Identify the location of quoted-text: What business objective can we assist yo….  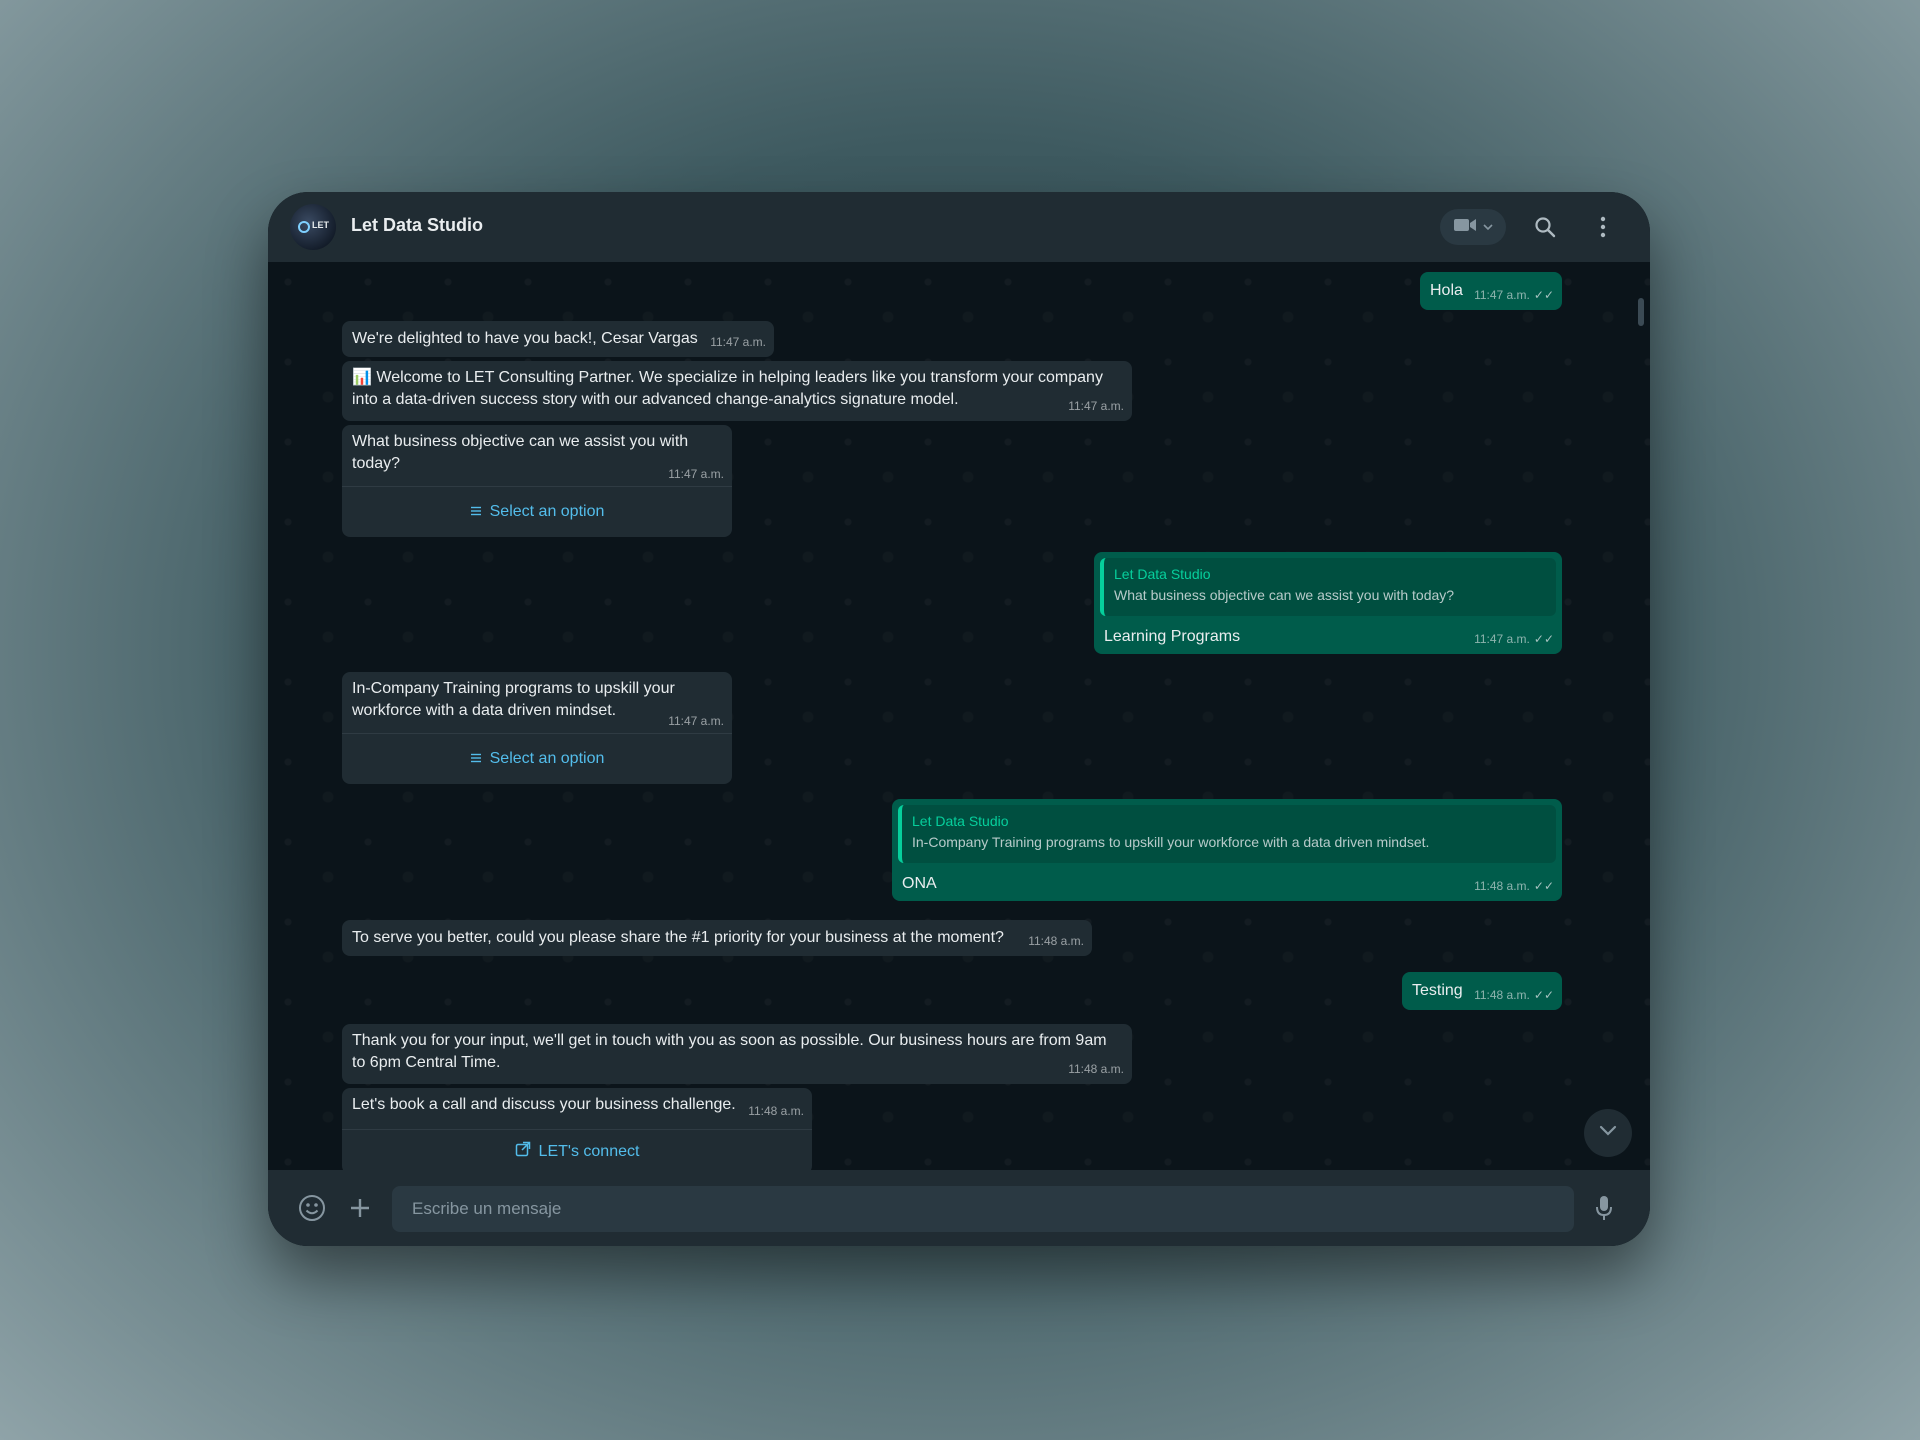
(1284, 595).